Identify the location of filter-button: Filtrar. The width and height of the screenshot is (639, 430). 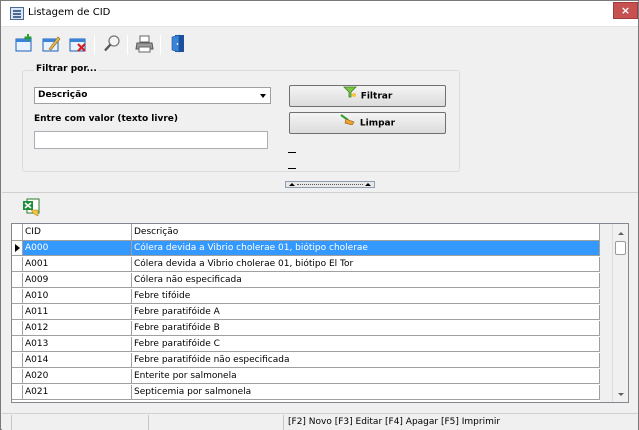
(367, 96).